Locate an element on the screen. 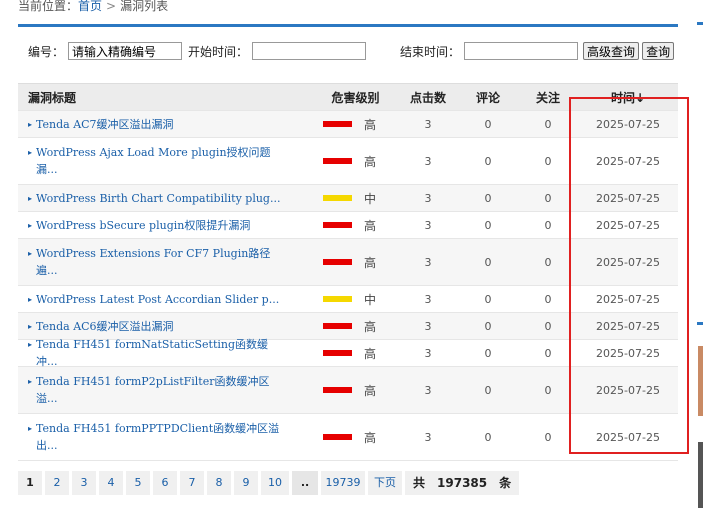 This screenshot has height=528, width=703. next-page-link: 下页 is located at coordinates (385, 483).